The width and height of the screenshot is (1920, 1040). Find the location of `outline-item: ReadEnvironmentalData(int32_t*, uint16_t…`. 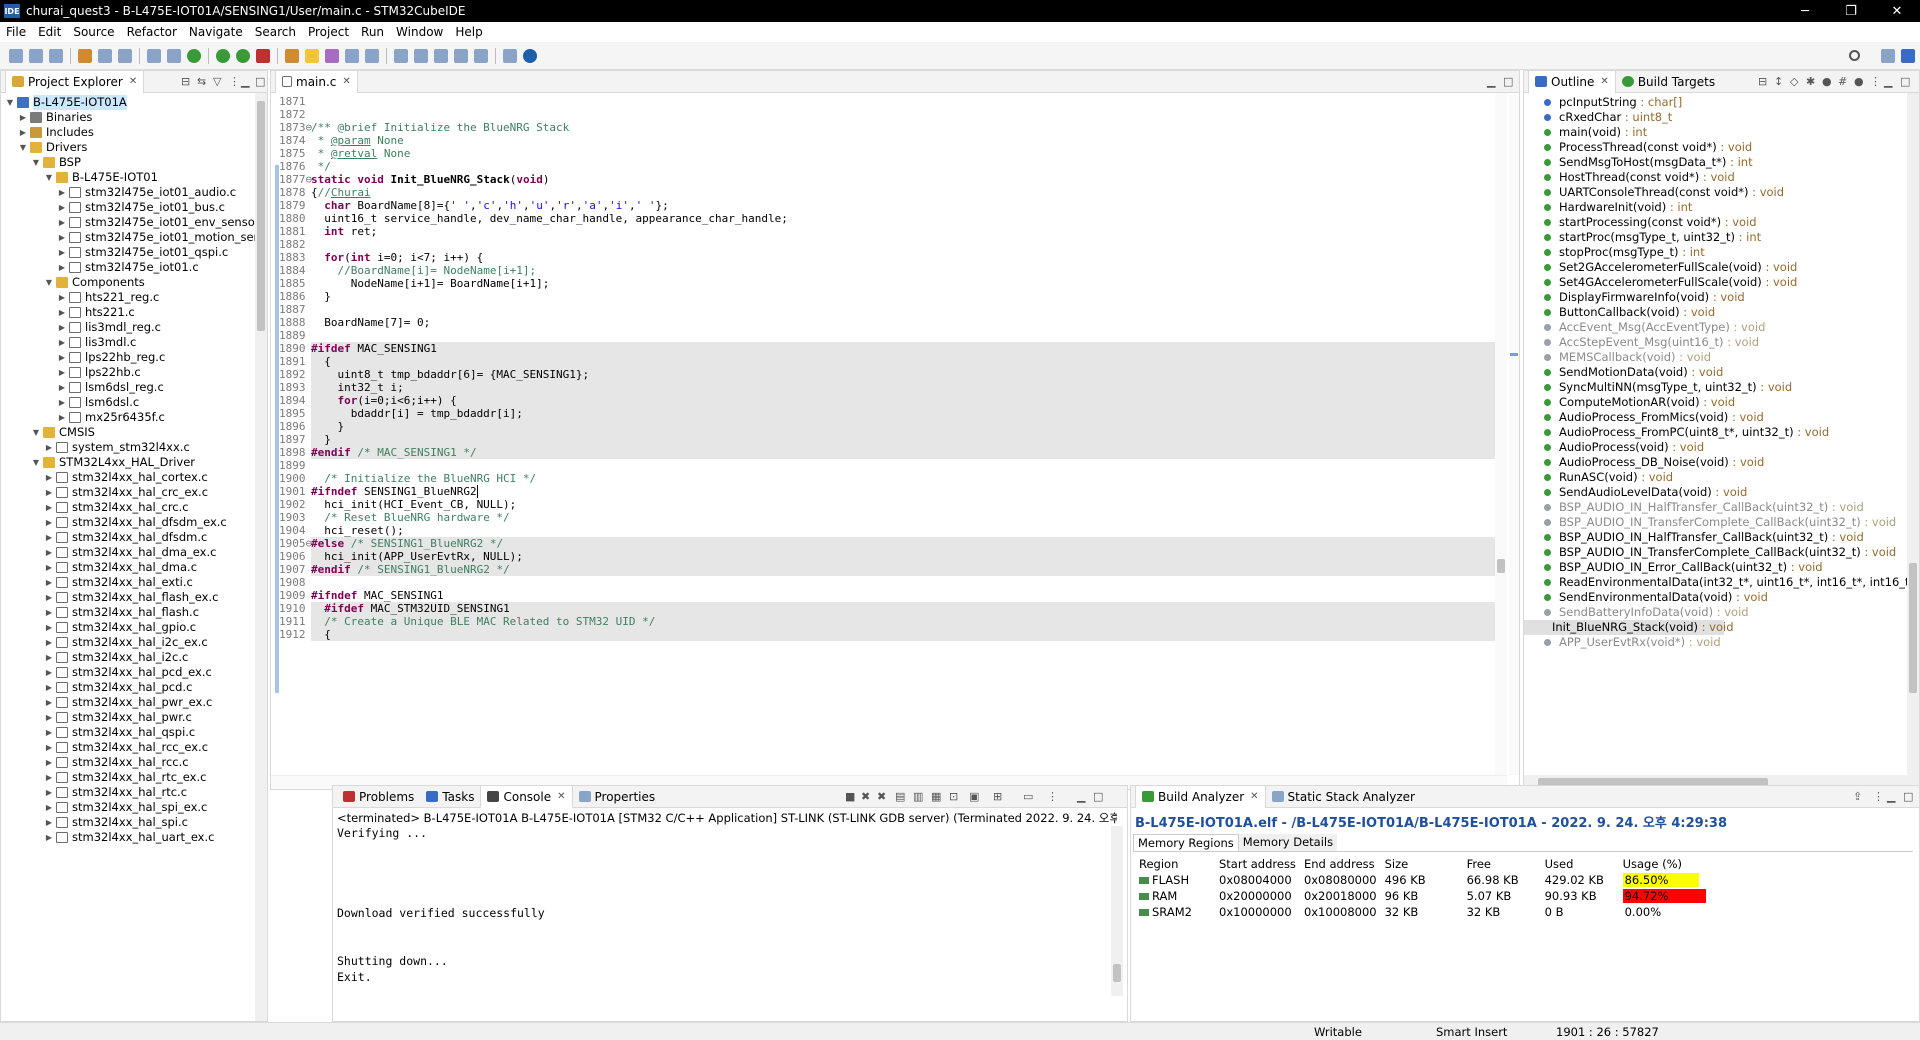

outline-item: ReadEnvironmentalData(int32_t*, uint16_t… is located at coordinates (1715, 582).